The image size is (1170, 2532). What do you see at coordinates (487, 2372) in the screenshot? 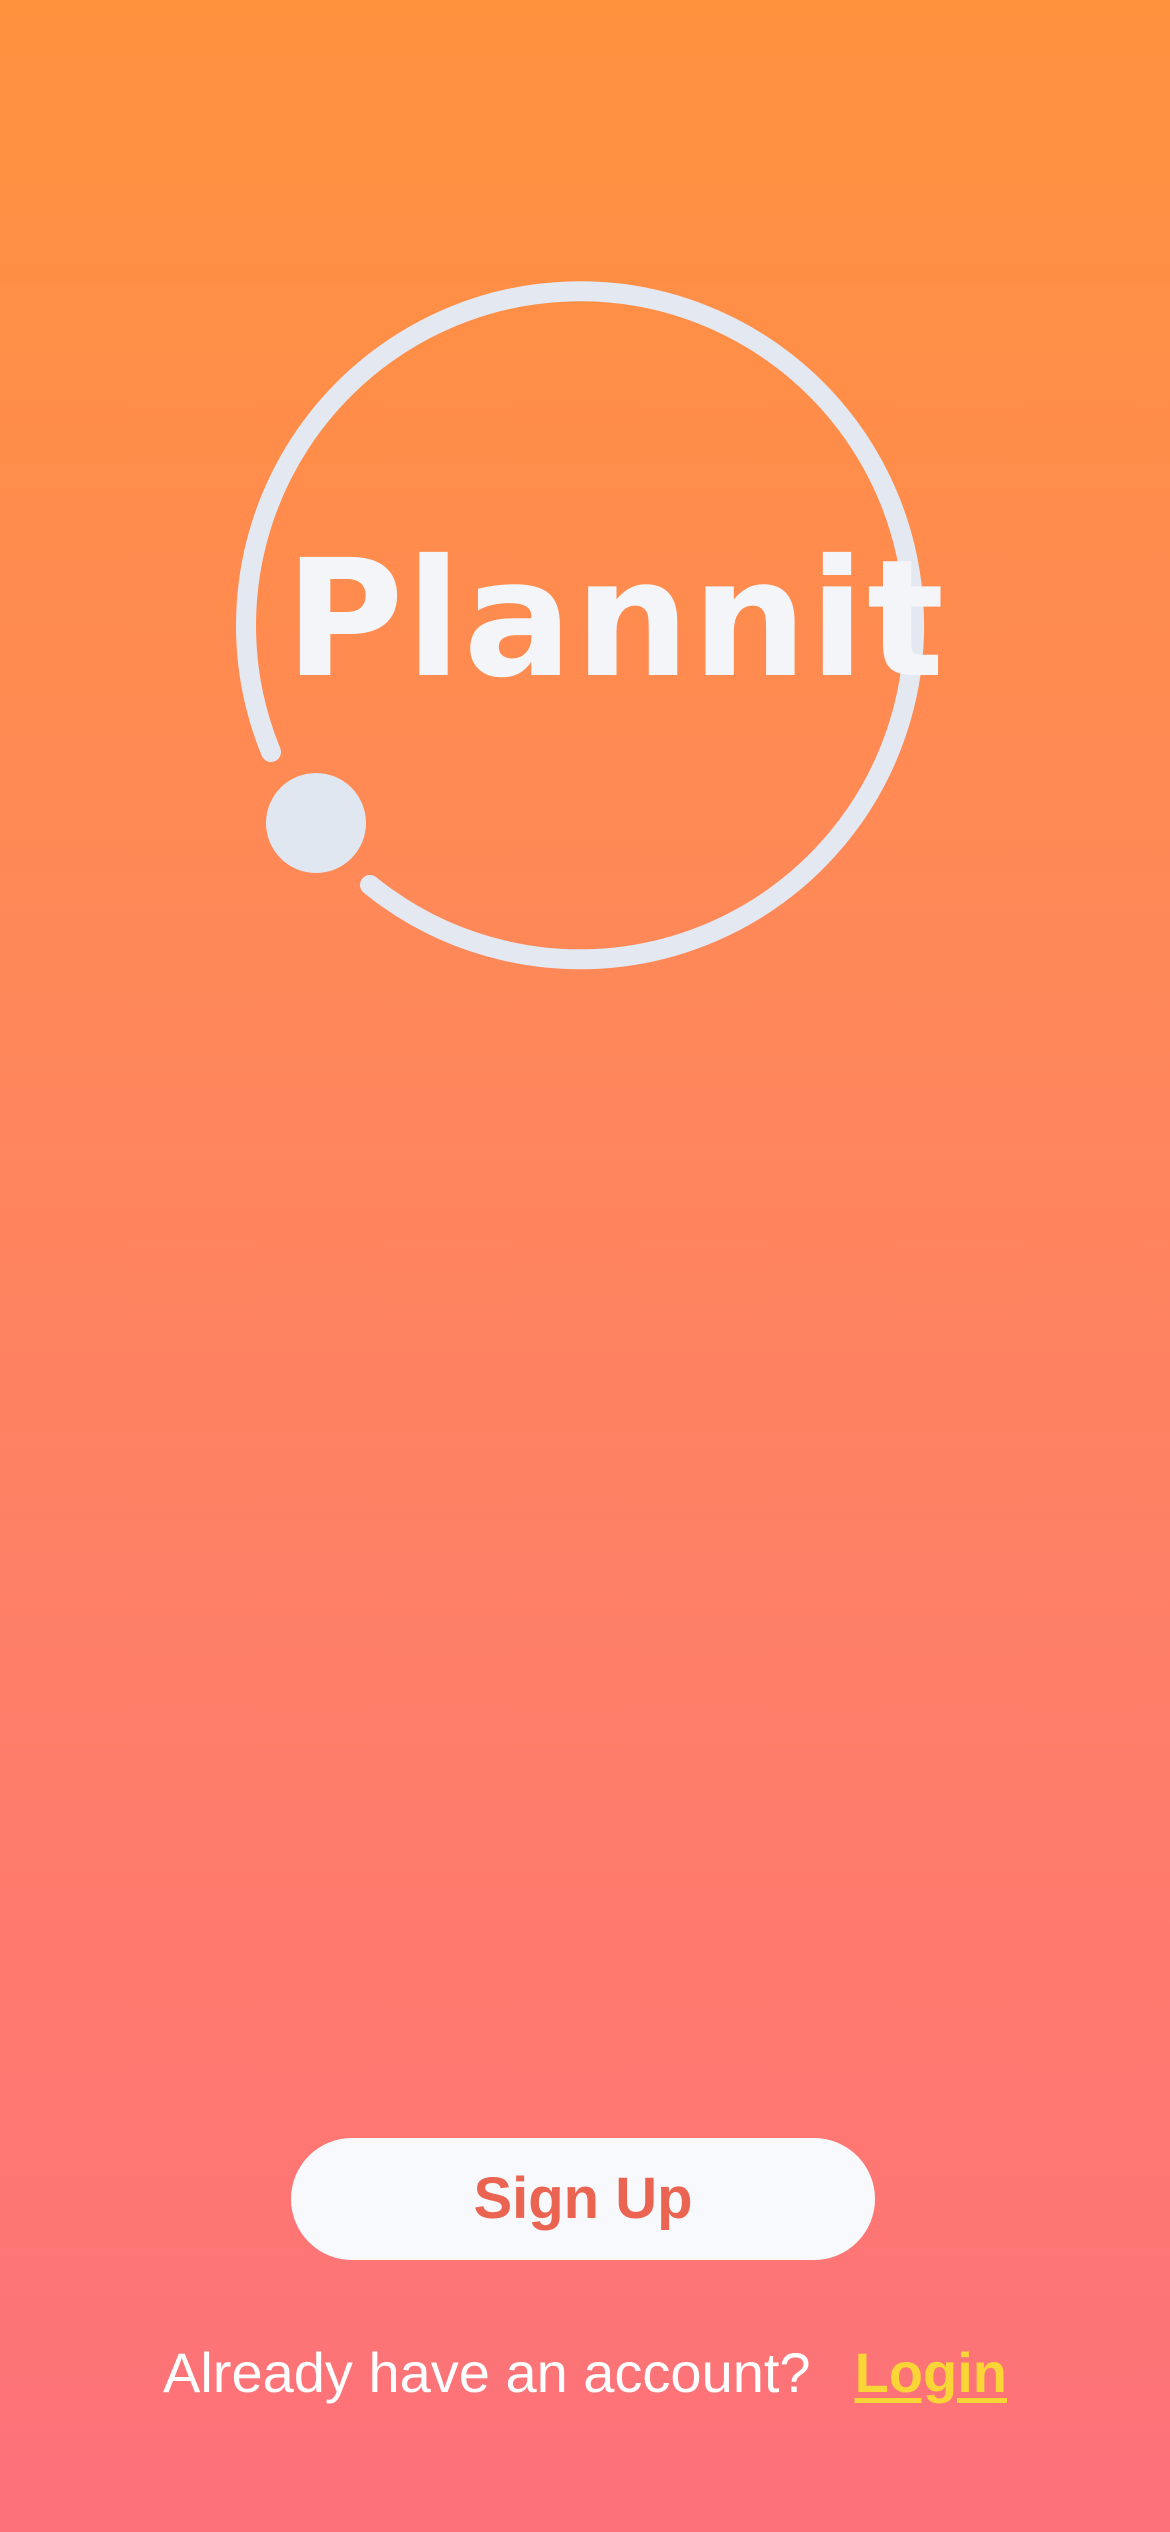
I see `login-prompt-text: Already have an account?` at bounding box center [487, 2372].